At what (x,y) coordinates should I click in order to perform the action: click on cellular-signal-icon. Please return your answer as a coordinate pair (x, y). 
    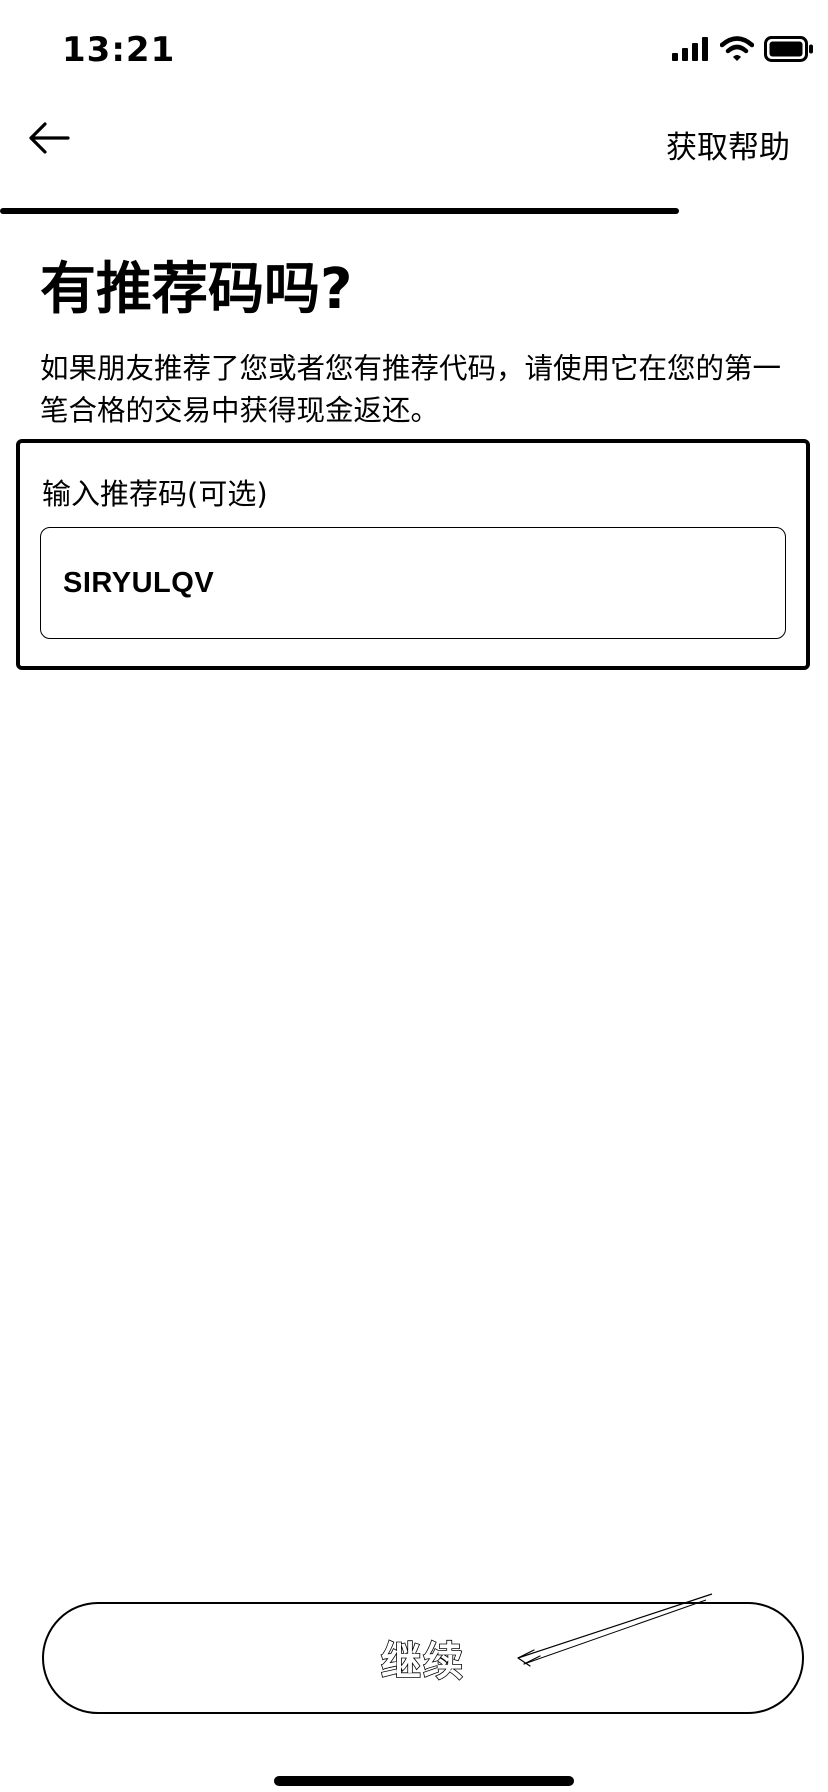
    Looking at the image, I should click on (691, 51).